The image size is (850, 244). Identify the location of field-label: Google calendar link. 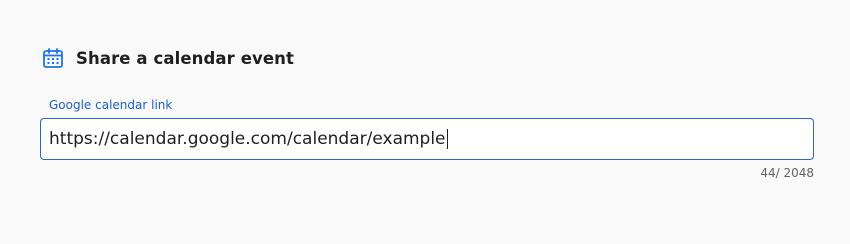
(111, 105).